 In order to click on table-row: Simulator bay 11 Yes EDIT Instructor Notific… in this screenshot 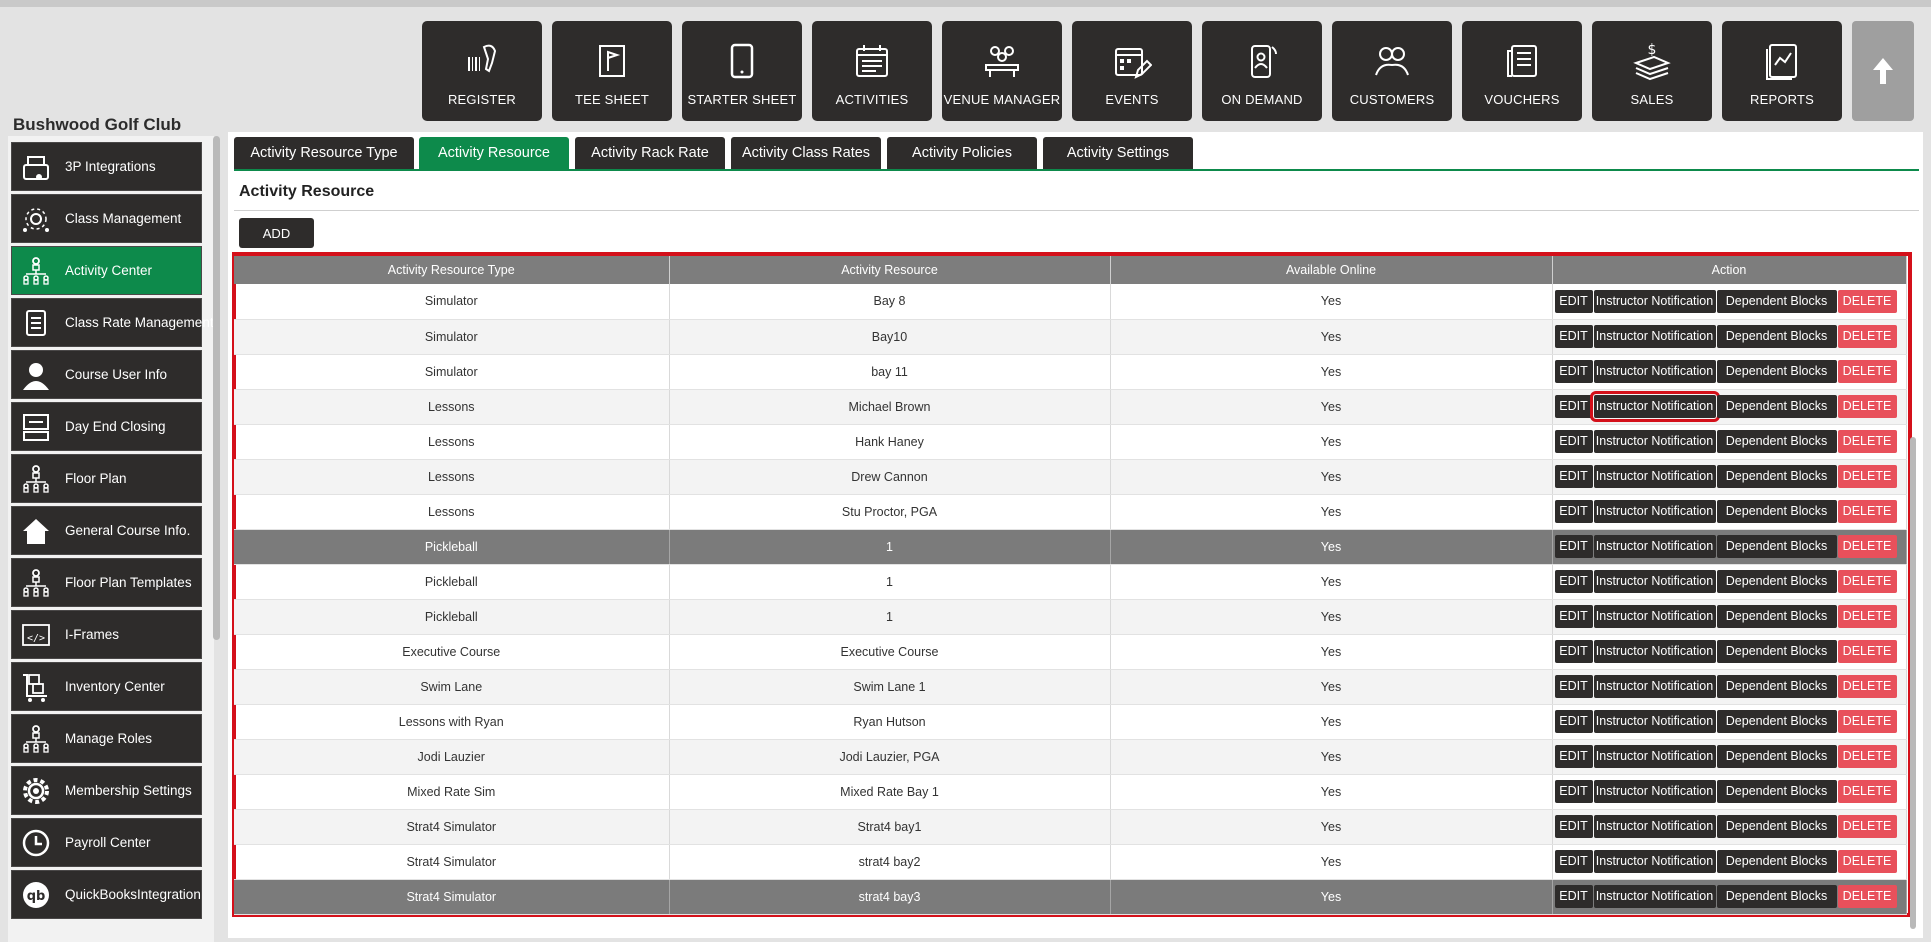, I will do `click(1070, 372)`.